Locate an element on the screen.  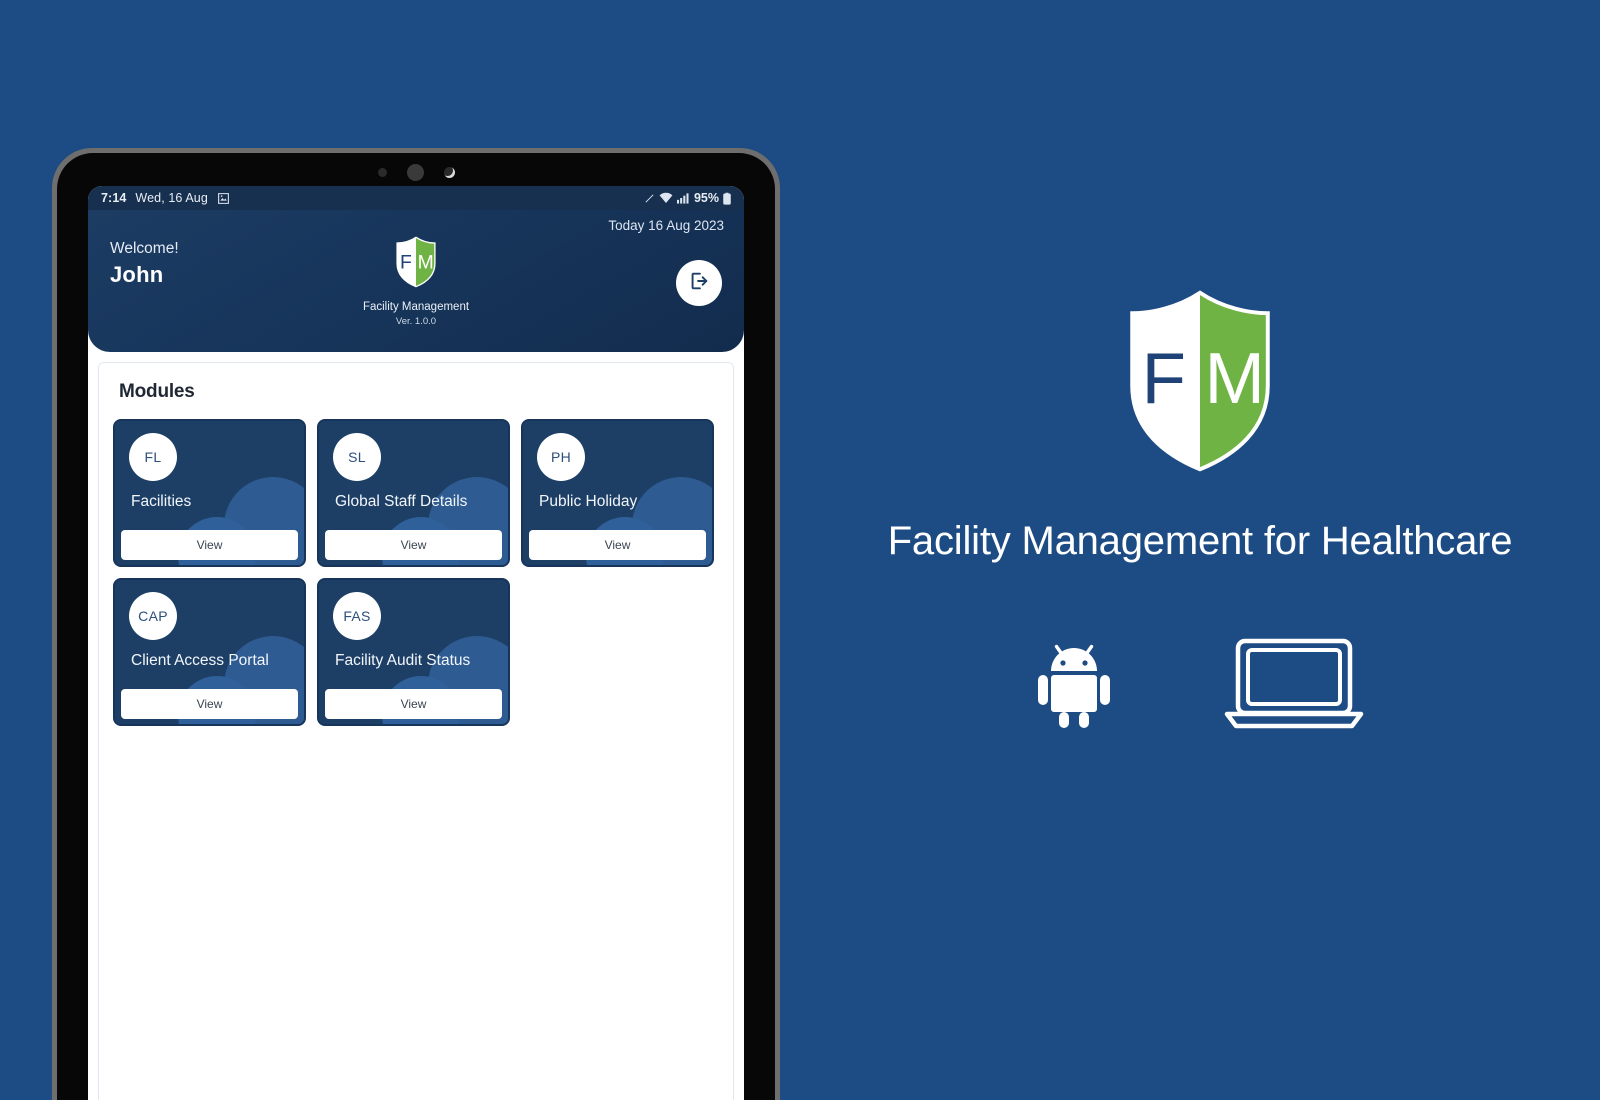
module-label: Public Holiday is located at coordinates (588, 501).